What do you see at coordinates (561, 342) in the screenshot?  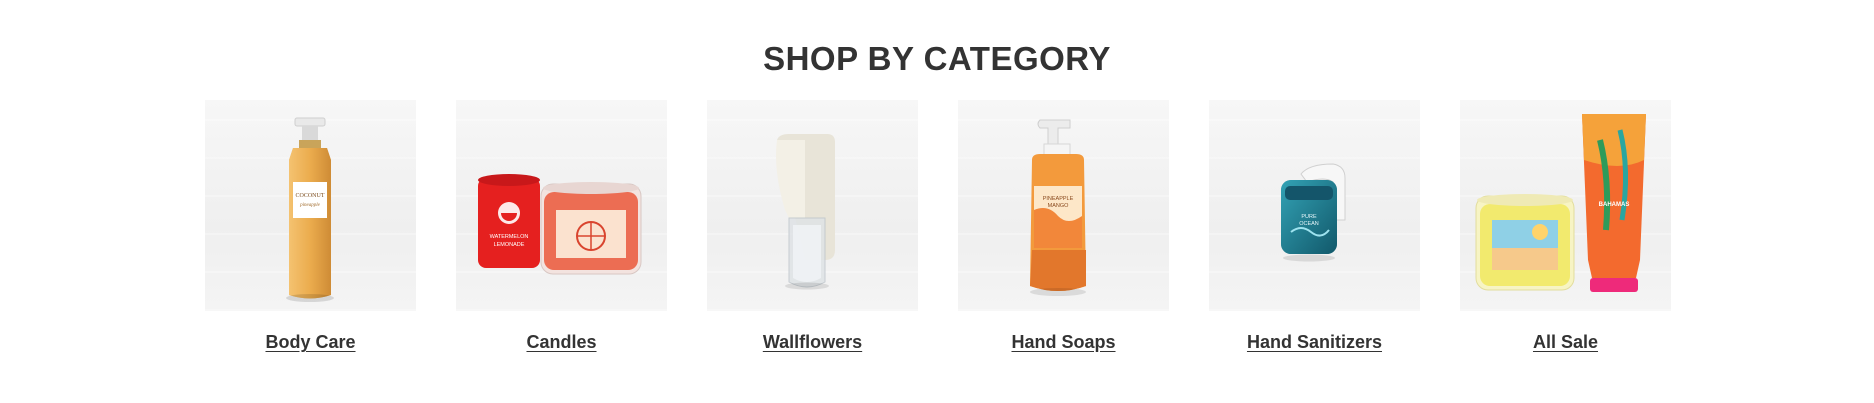 I see `category-label-candles: Candles` at bounding box center [561, 342].